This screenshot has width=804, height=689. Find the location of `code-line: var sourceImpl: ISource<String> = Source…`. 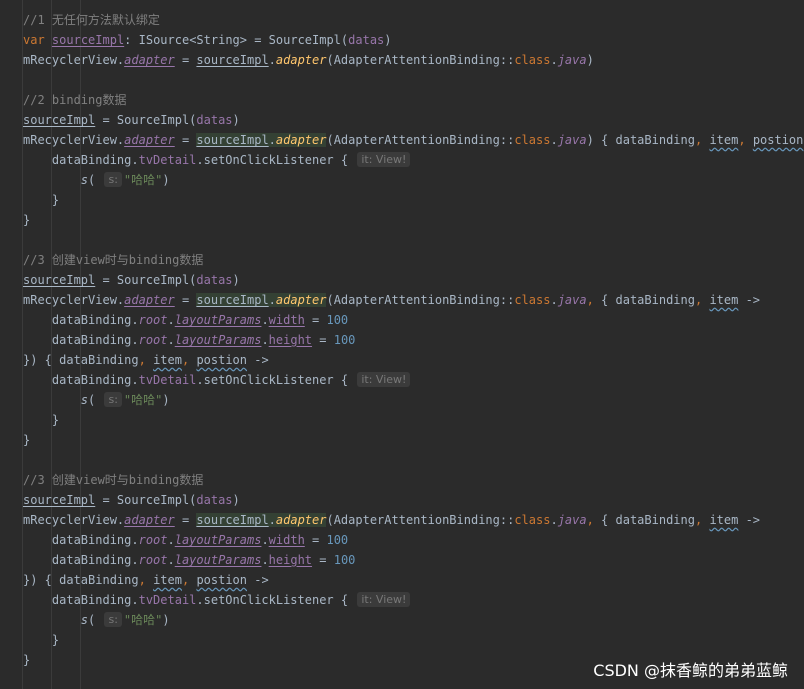

code-line: var sourceImpl: ISource<String> = Source… is located at coordinates (410, 40).